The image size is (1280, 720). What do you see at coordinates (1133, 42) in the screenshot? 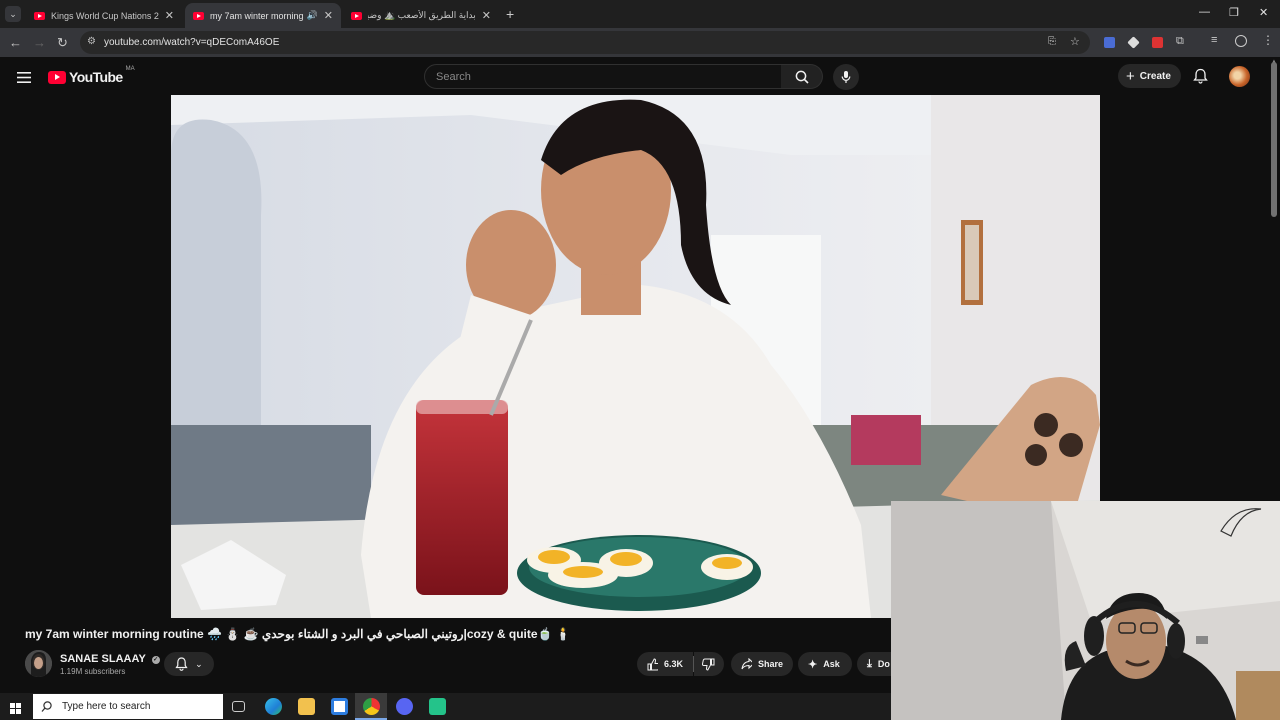
I see `extension-diamond-icon` at bounding box center [1133, 42].